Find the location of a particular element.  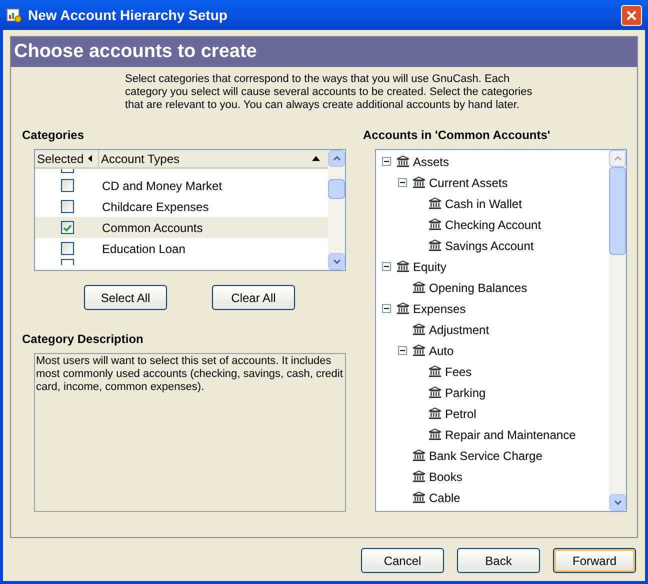

close-button is located at coordinates (631, 15).